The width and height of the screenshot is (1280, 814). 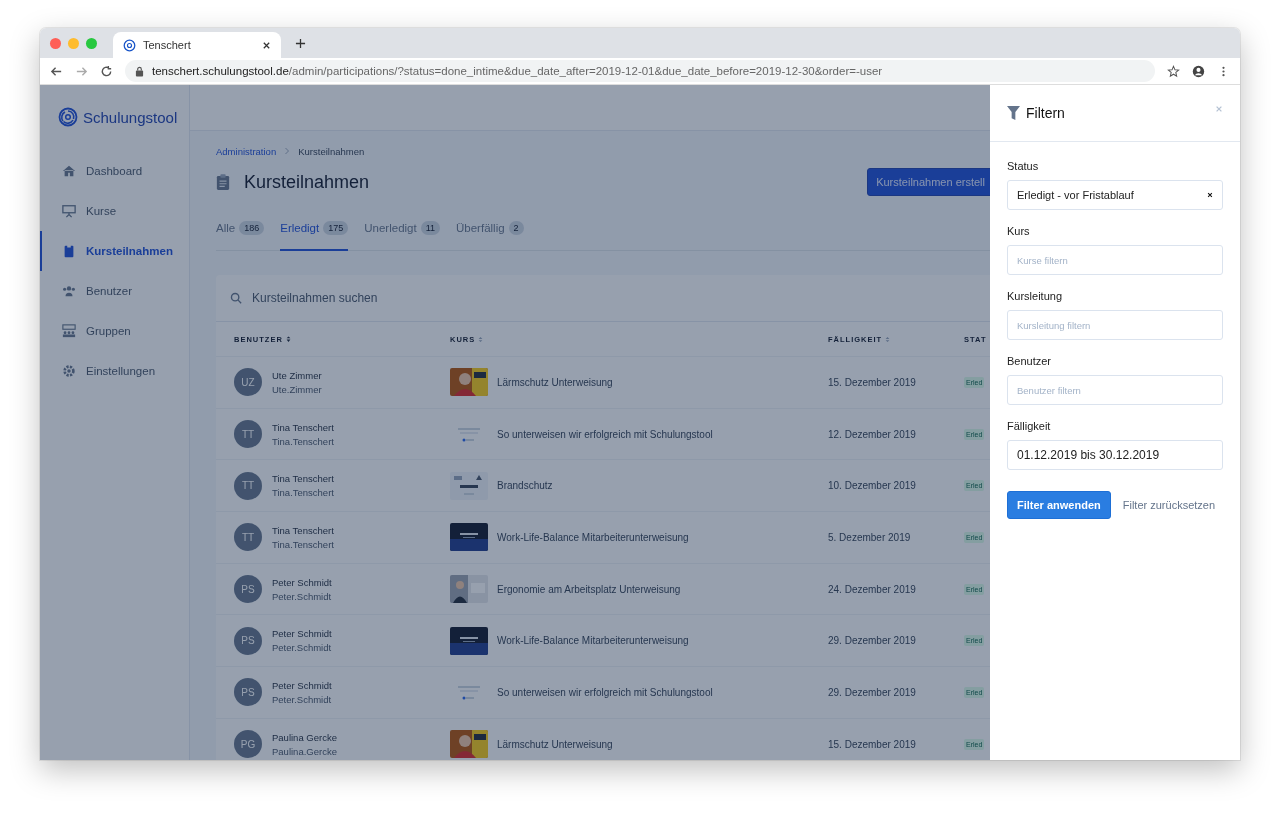 What do you see at coordinates (480, 228) in the screenshot?
I see `tab-label: Überfällig` at bounding box center [480, 228].